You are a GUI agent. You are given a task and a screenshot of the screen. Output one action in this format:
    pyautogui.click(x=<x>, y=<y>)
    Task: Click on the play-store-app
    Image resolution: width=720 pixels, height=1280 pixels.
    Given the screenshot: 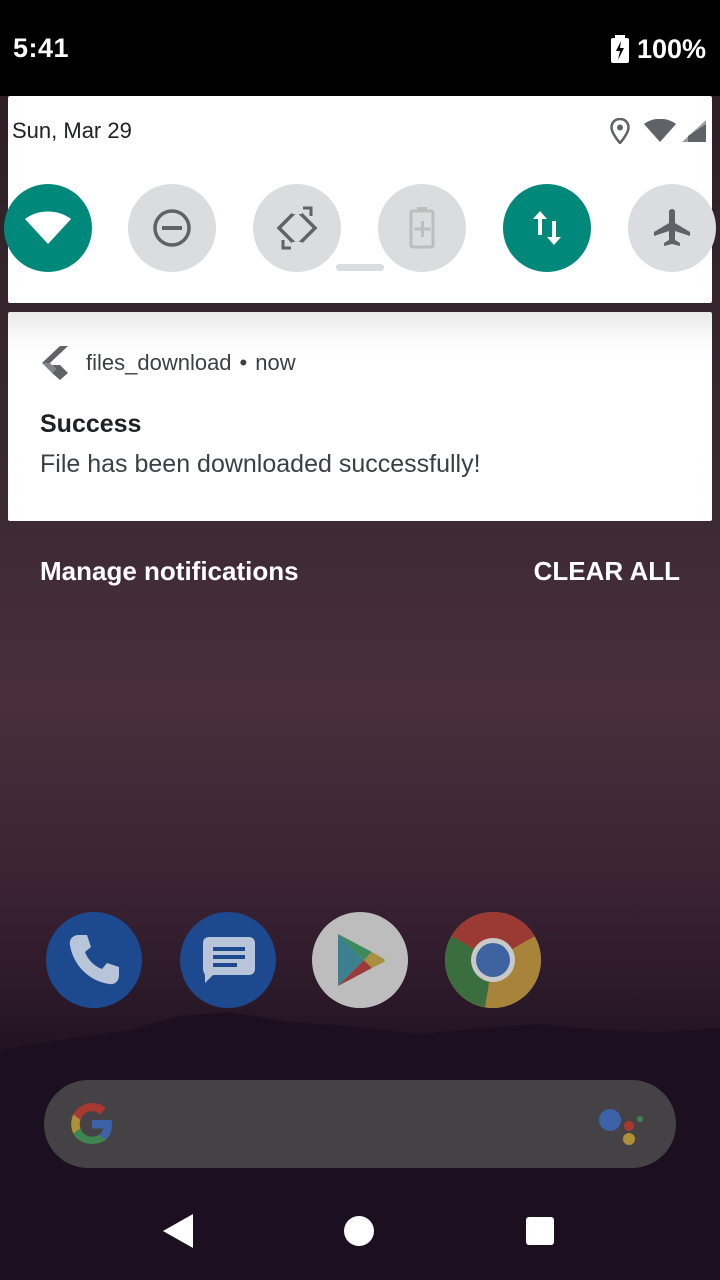 What is the action you would take?
    pyautogui.click(x=360, y=960)
    